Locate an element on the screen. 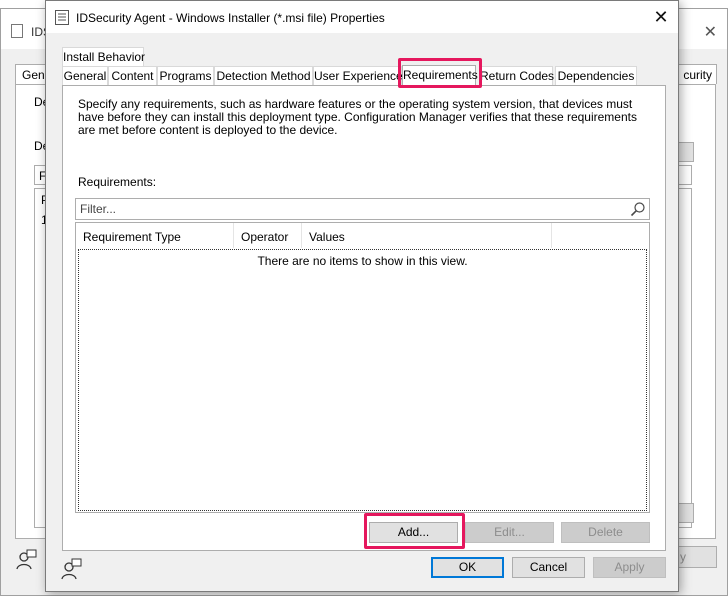 This screenshot has height=596, width=728. column-header-operator: Operator is located at coordinates (268, 235).